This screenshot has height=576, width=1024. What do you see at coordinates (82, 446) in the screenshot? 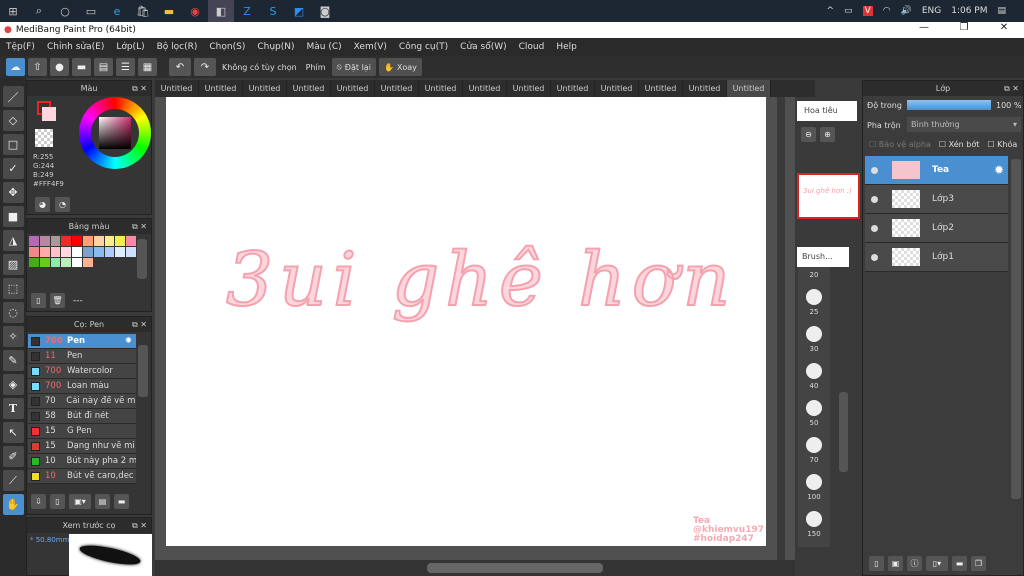
I see `brush-item: 15 Dạng như vẽ mi` at bounding box center [82, 446].